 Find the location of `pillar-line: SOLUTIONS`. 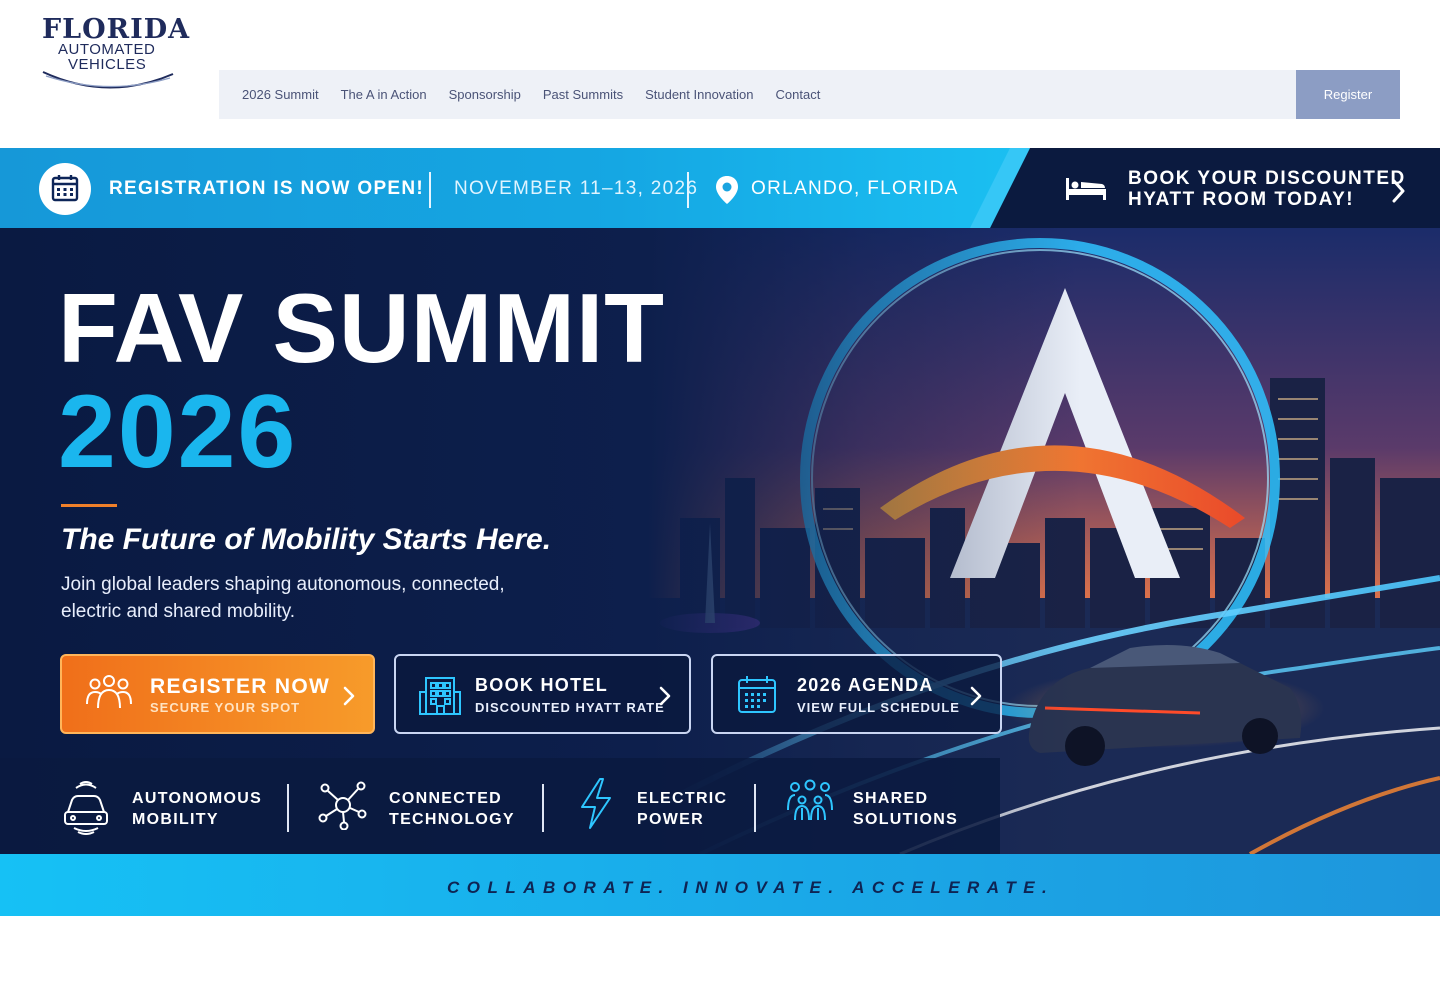

pillar-line: SOLUTIONS is located at coordinates (906, 819).